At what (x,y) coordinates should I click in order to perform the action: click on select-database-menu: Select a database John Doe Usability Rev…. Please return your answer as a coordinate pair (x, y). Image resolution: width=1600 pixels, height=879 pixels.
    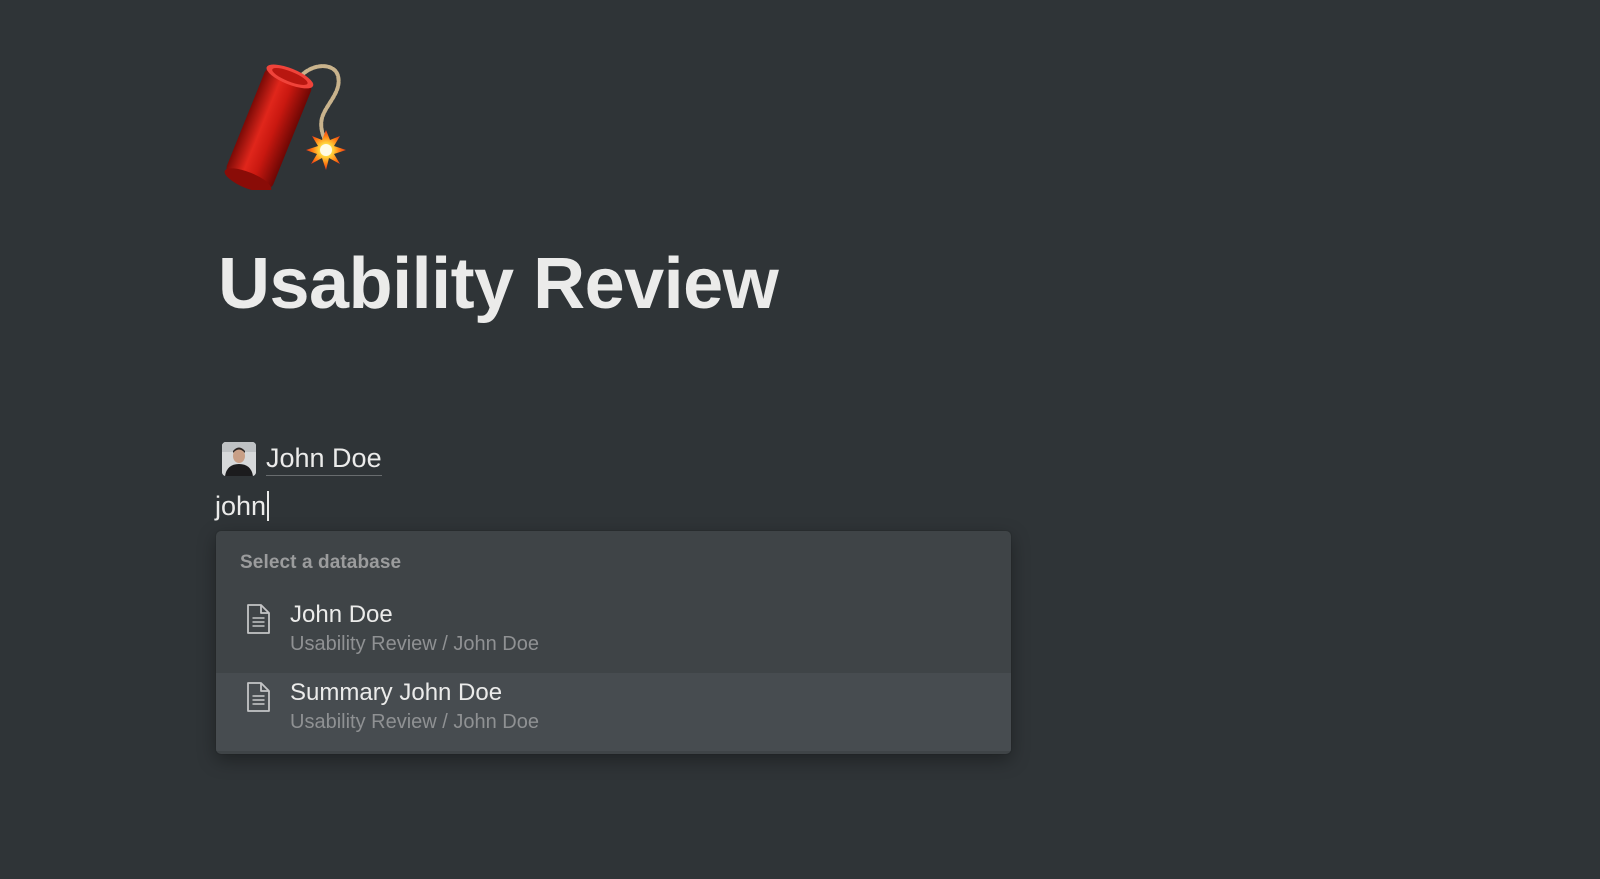
    Looking at the image, I should click on (613, 642).